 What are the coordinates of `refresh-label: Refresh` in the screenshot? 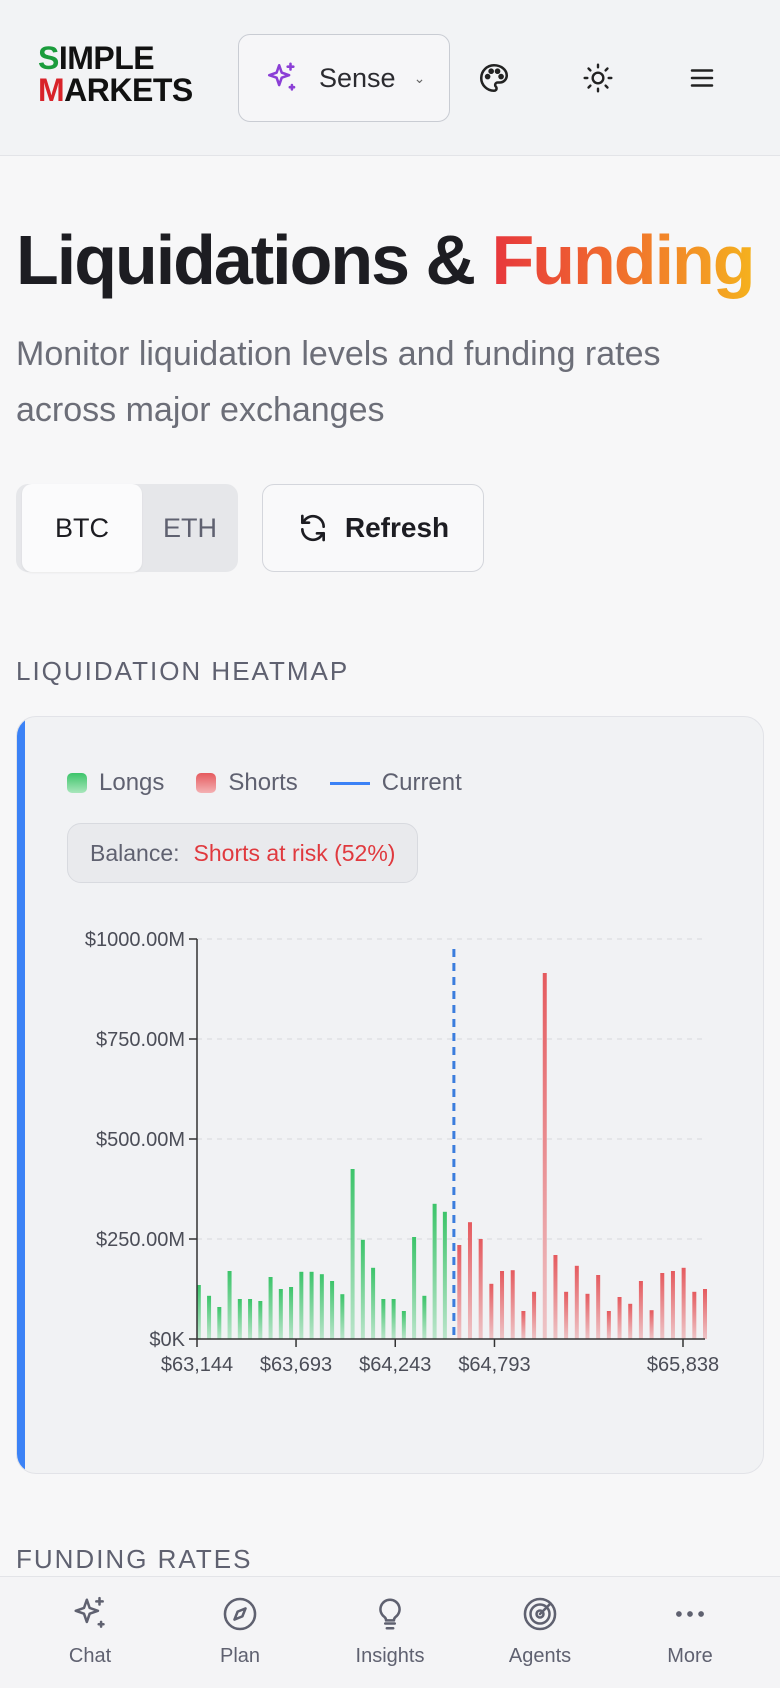 It's located at (397, 527).